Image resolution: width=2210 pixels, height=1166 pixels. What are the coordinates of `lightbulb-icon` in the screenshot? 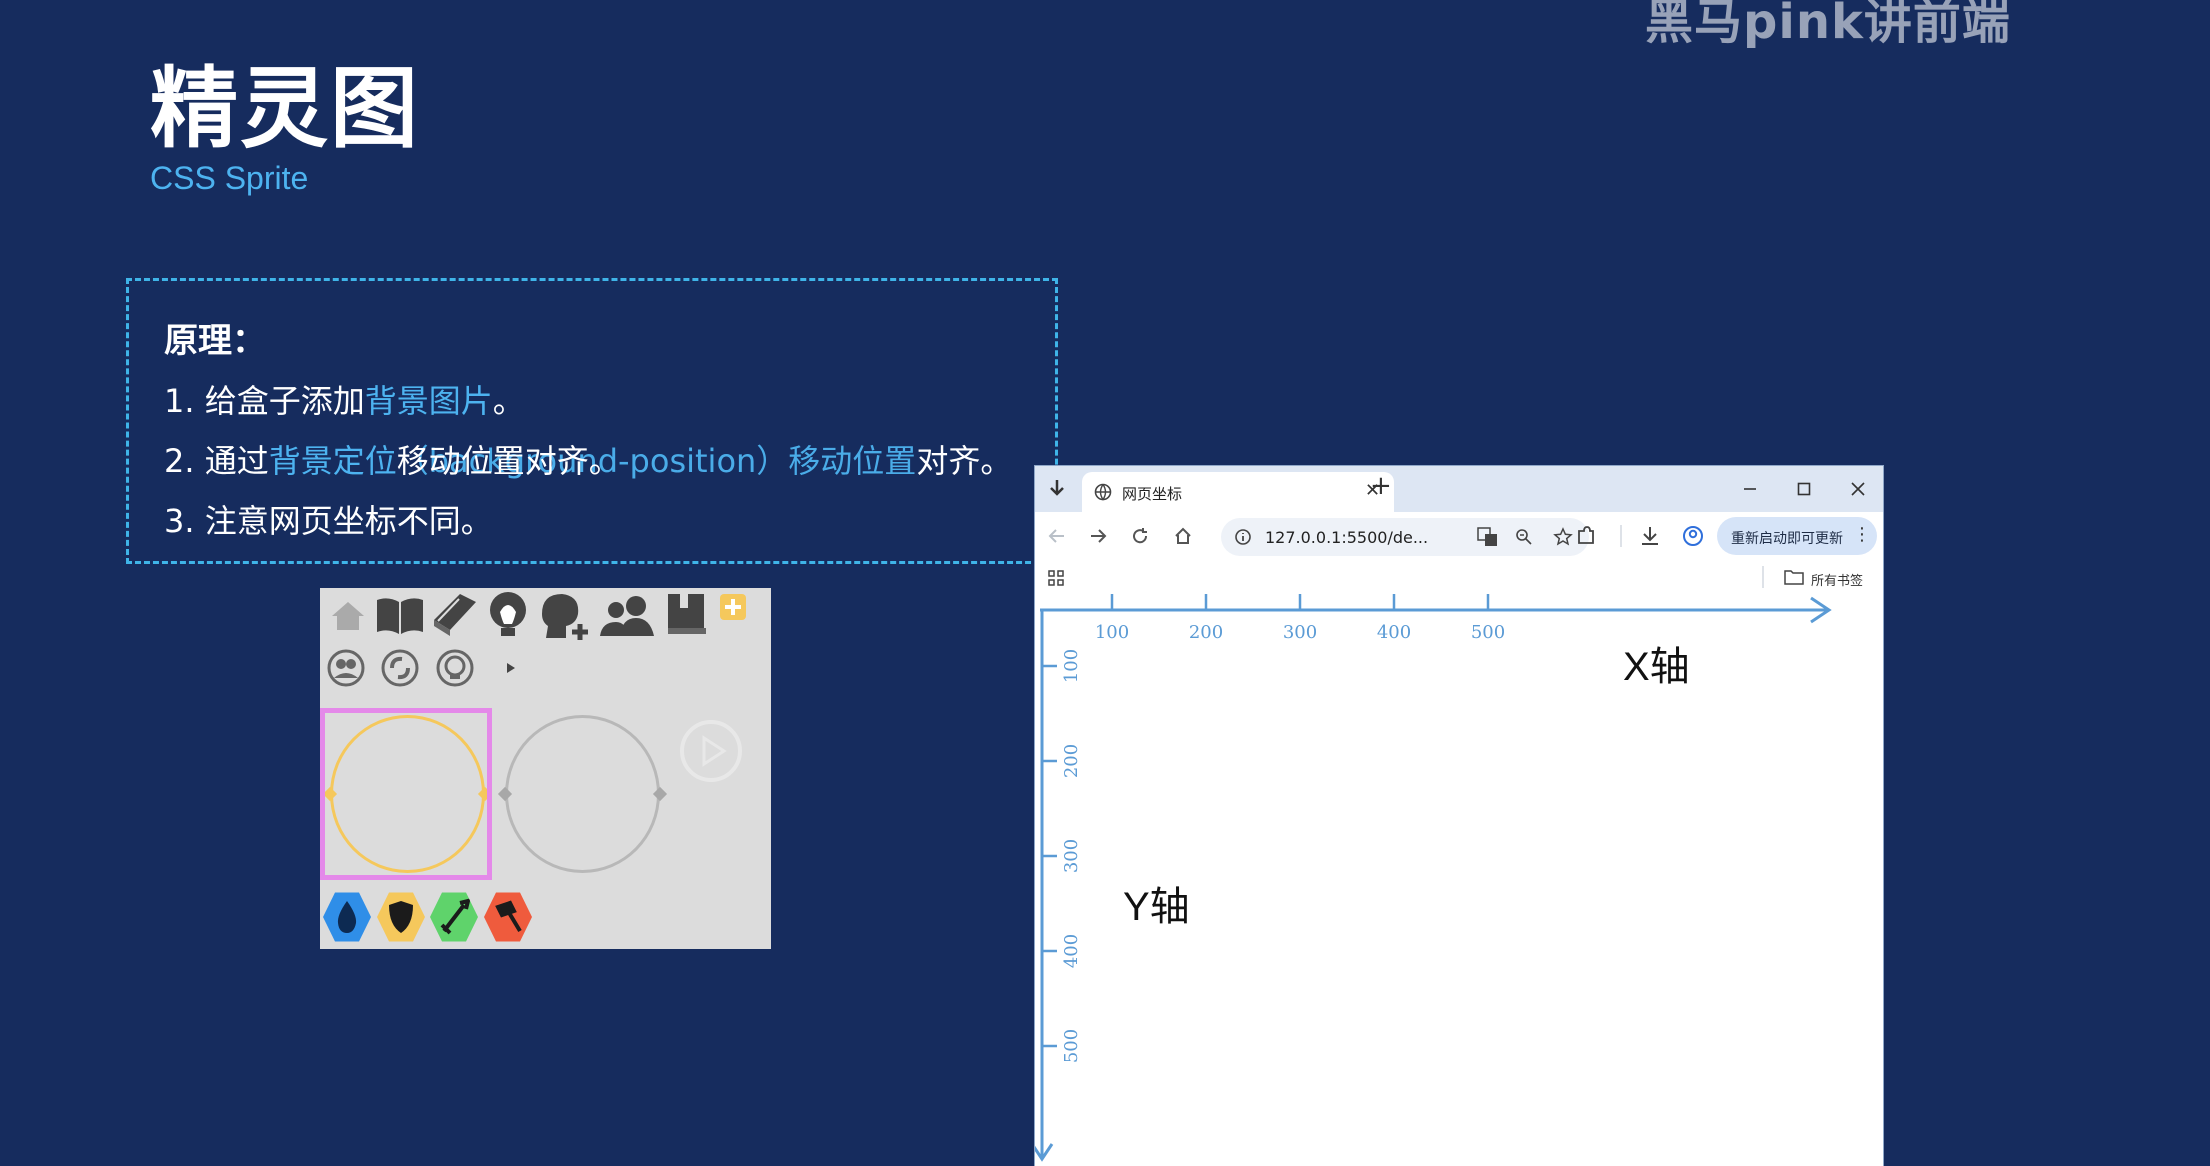 It's located at (508, 614).